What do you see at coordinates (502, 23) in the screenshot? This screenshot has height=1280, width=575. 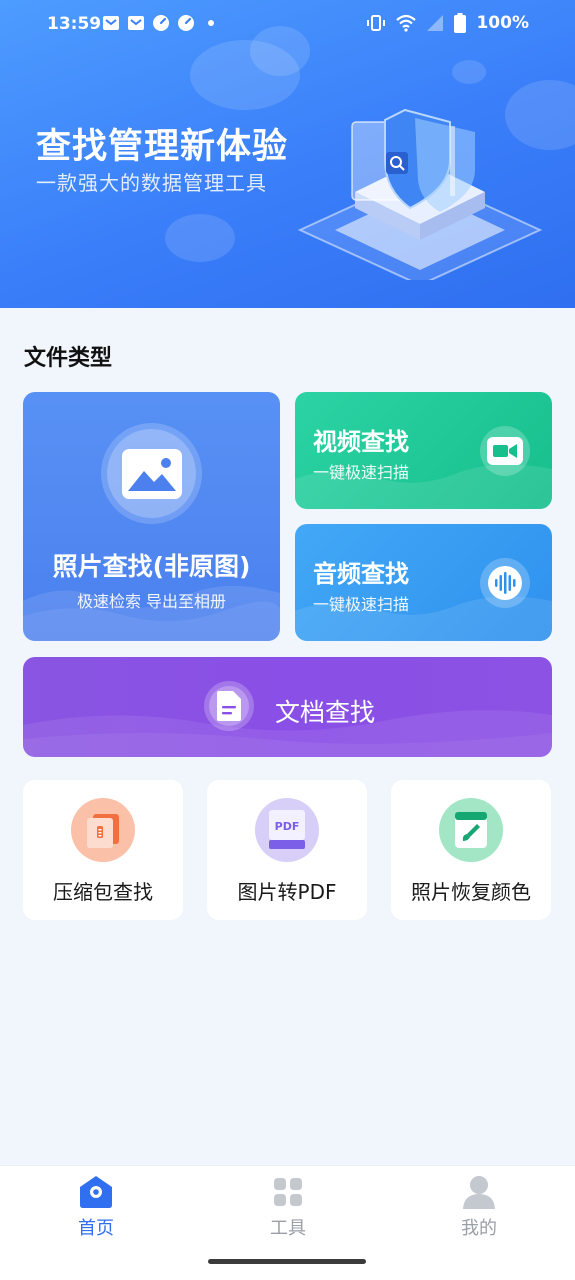 I see `battery-percent: 100%` at bounding box center [502, 23].